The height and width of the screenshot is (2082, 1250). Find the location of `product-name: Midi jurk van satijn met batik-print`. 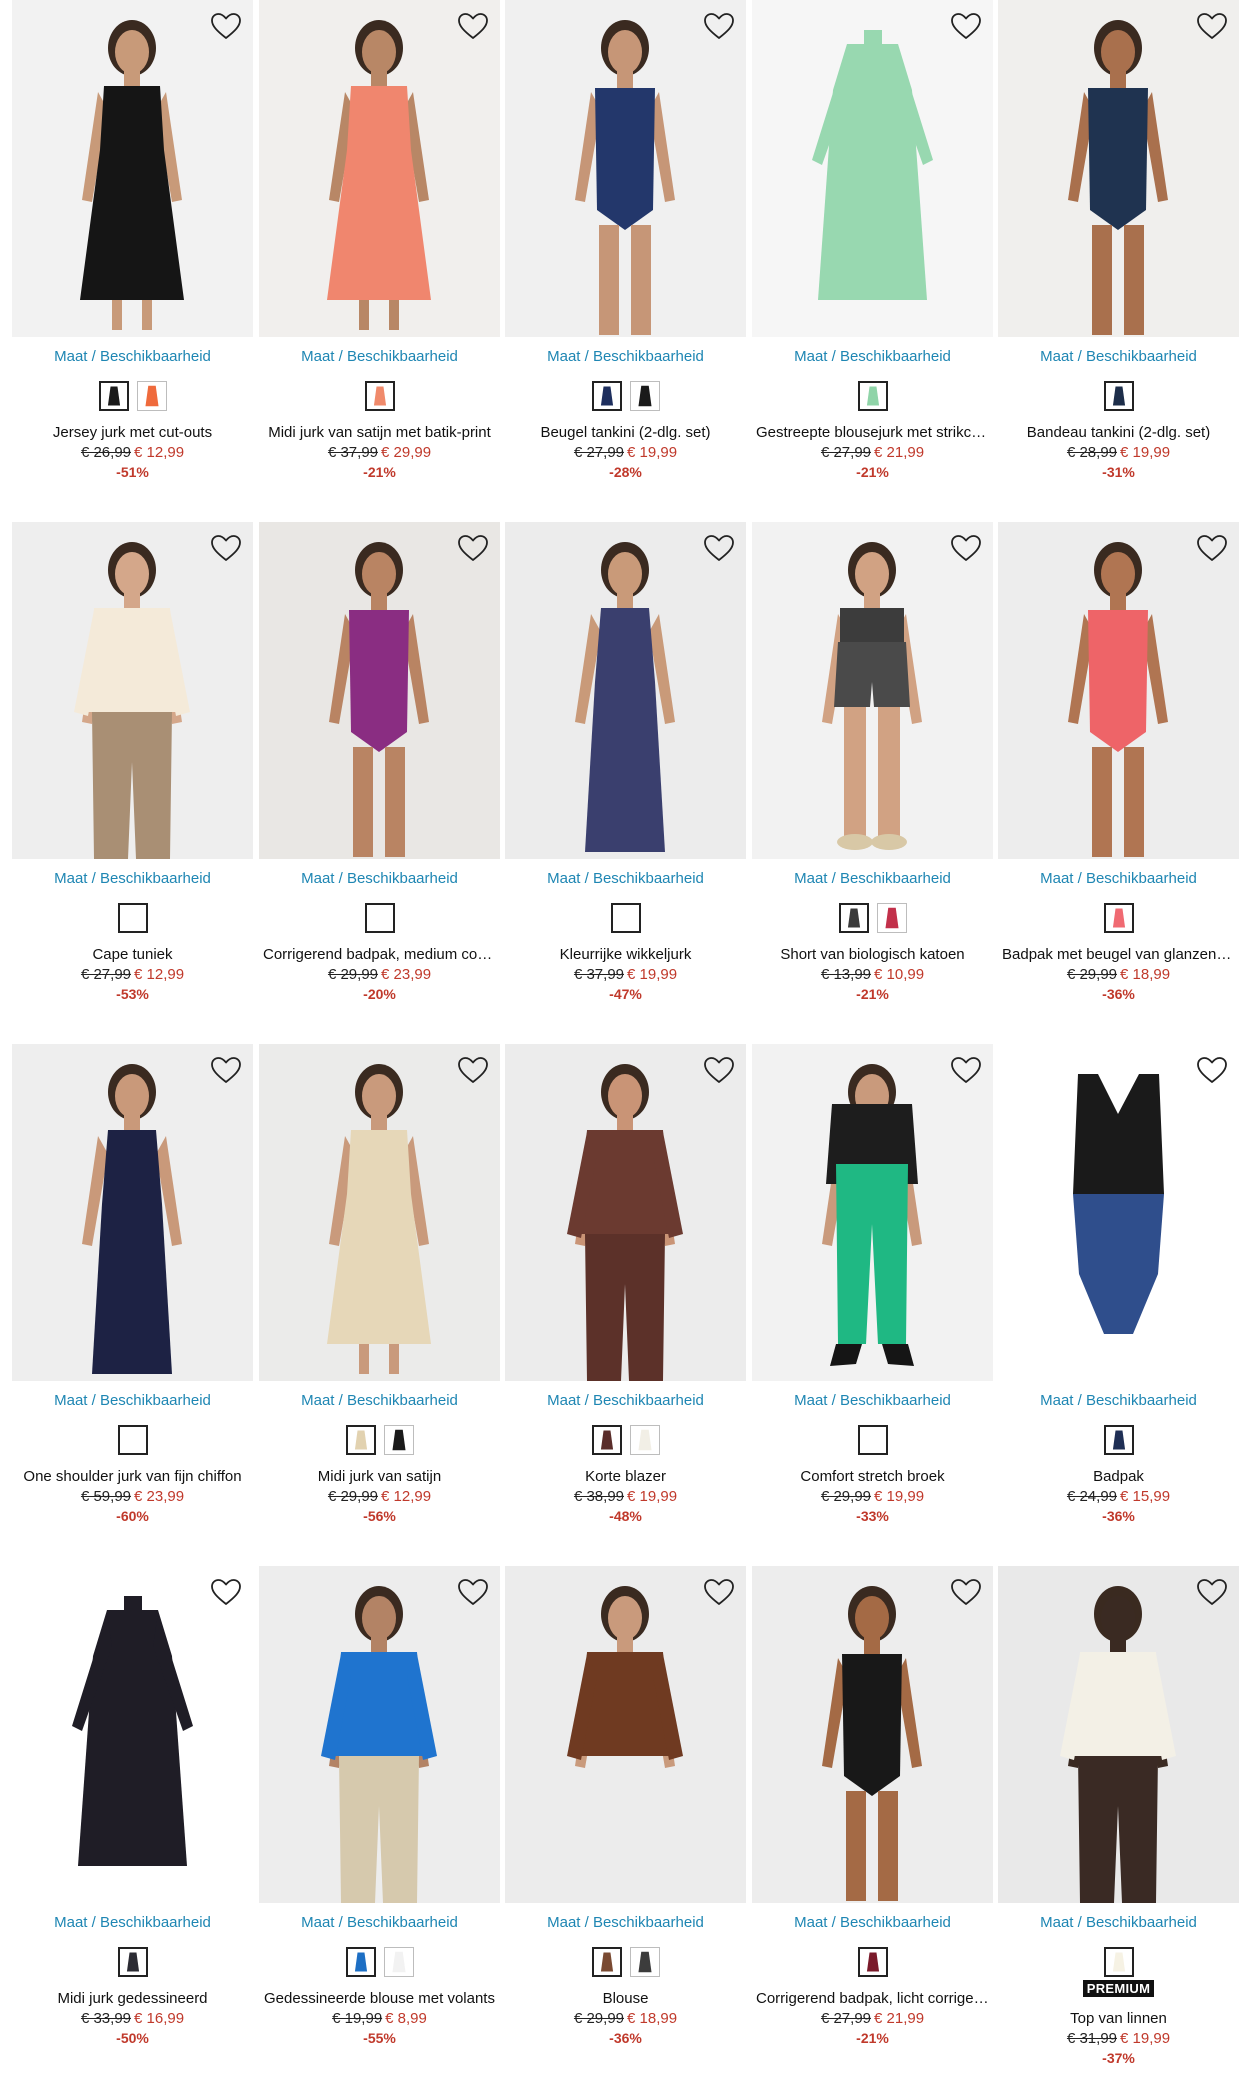

product-name: Midi jurk van satijn met batik-print is located at coordinates (379, 432).